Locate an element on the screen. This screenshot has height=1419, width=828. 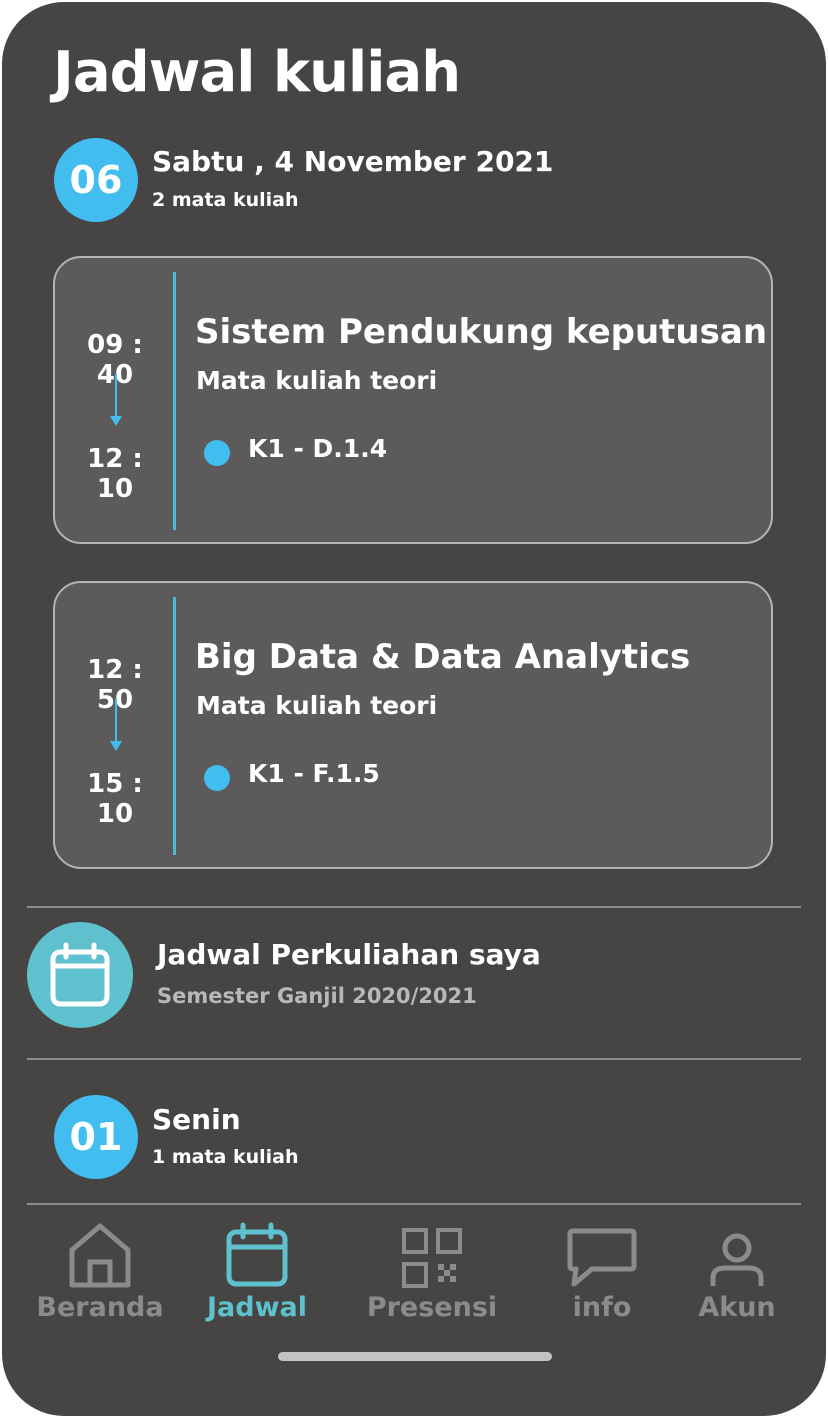
nav-label: Beranda is located at coordinates (100, 1307).